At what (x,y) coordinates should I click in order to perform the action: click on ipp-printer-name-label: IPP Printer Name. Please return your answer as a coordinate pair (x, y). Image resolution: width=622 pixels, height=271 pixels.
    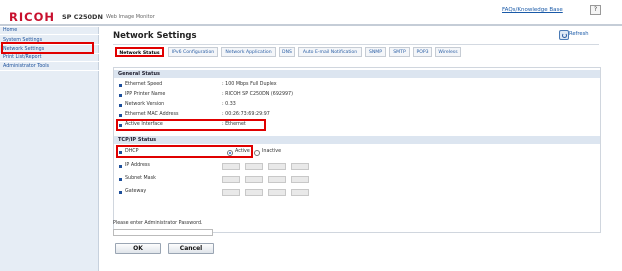
    Looking at the image, I should click on (145, 94).